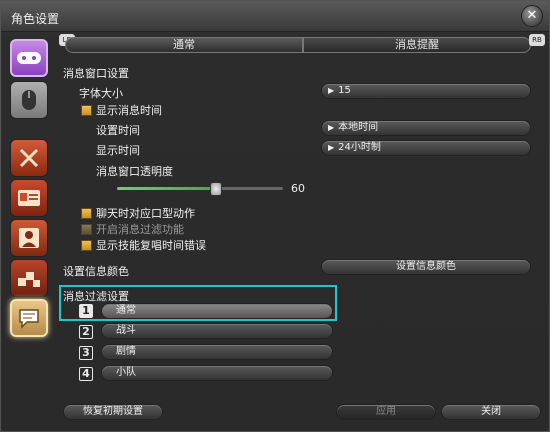 This screenshot has height=432, width=550. I want to click on chat-icon, so click(29, 318).